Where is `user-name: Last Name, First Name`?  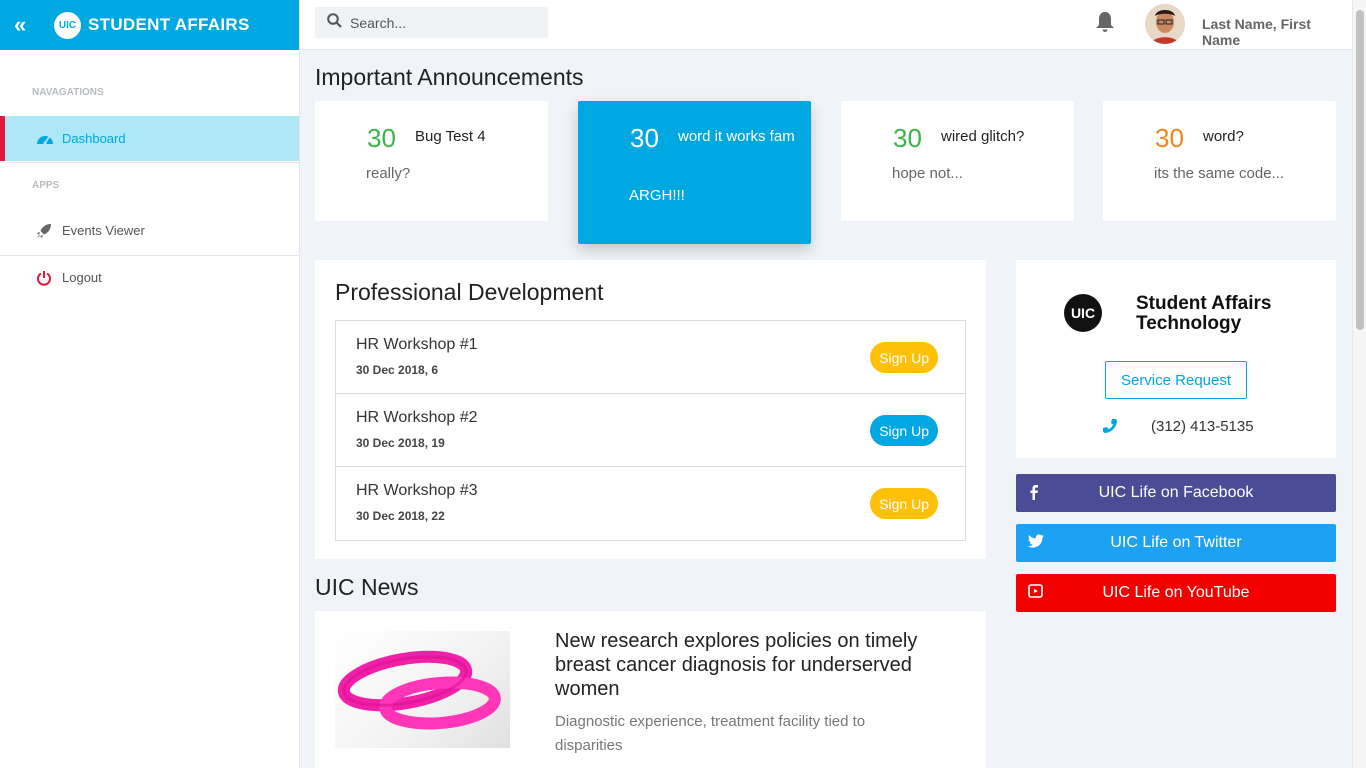
user-name: Last Name, First Name is located at coordinates (1277, 32).